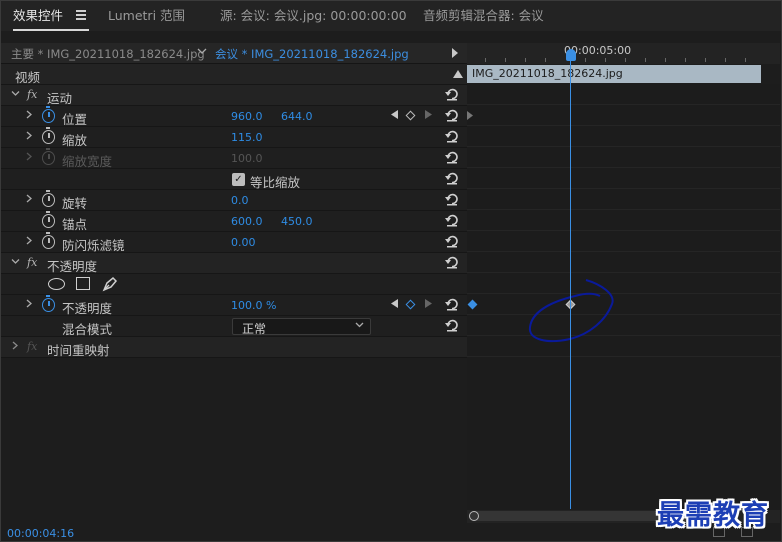  What do you see at coordinates (75, 203) in the screenshot?
I see `rotation-label: 旋转` at bounding box center [75, 203].